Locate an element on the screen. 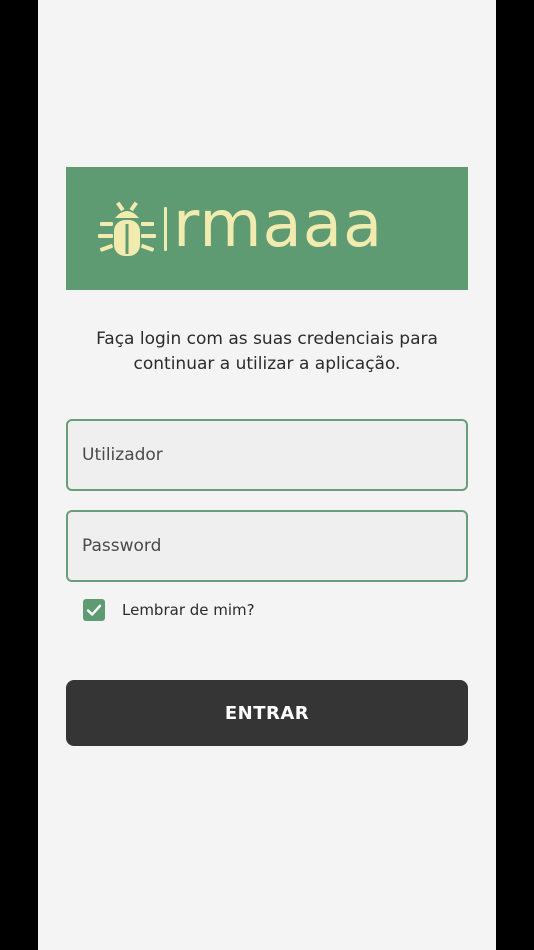 The height and width of the screenshot is (950, 534). remember-me-checkbox is located at coordinates (94, 610).